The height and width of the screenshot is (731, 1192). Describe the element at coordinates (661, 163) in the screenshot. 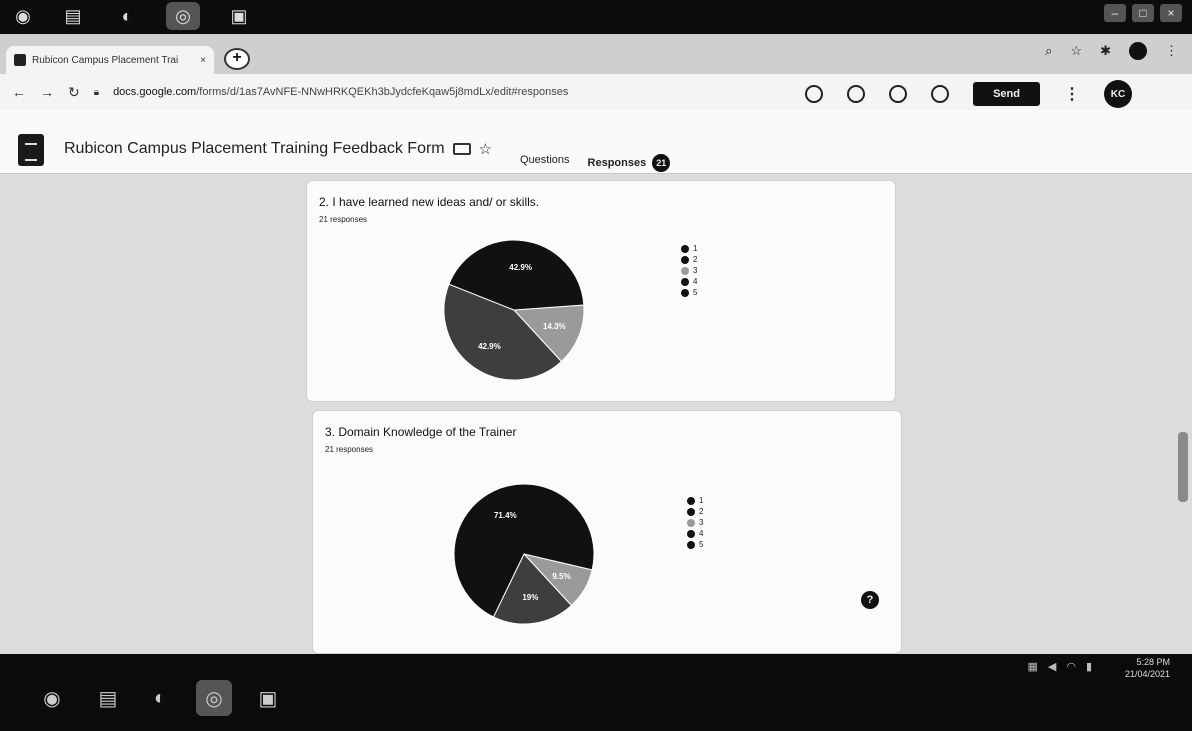

I see `response-count-badge: 21` at that location.